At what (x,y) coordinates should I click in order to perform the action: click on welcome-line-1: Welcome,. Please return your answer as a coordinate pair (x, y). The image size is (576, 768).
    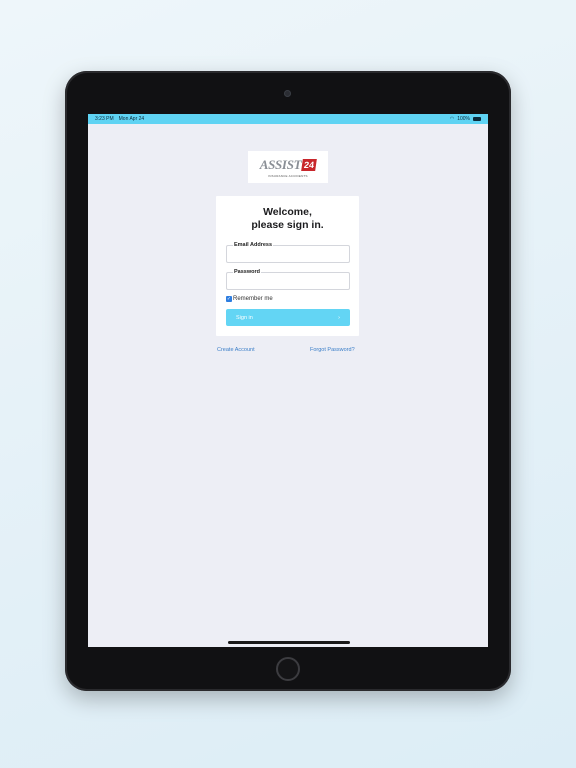
    Looking at the image, I should click on (287, 212).